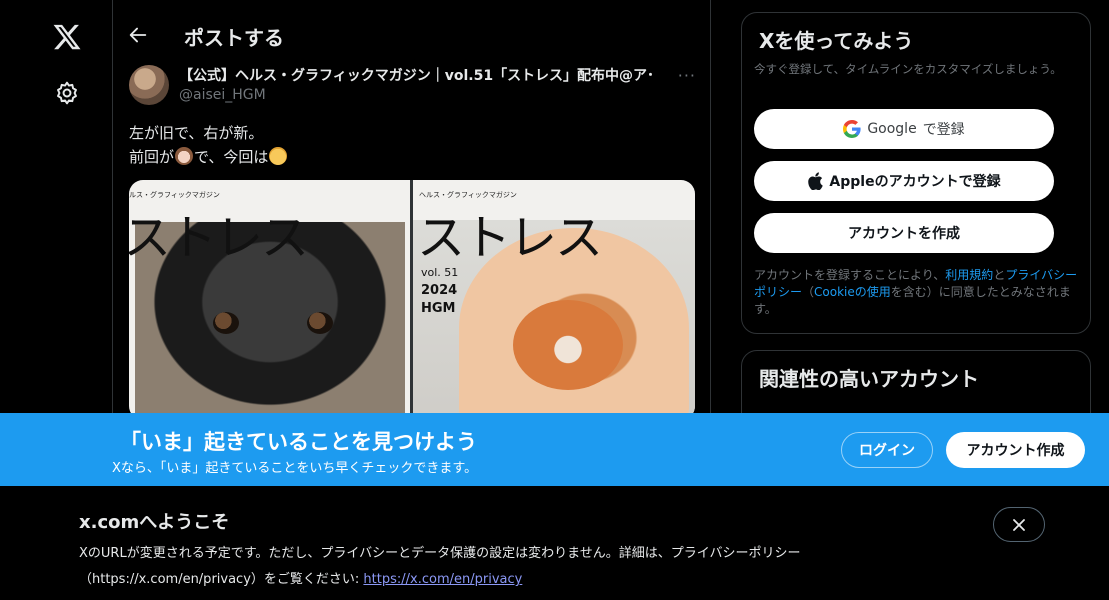  Describe the element at coordinates (269, 300) in the screenshot. I see `magazine-cover-old: ルス・グラフィックマガジン ストレス` at that location.